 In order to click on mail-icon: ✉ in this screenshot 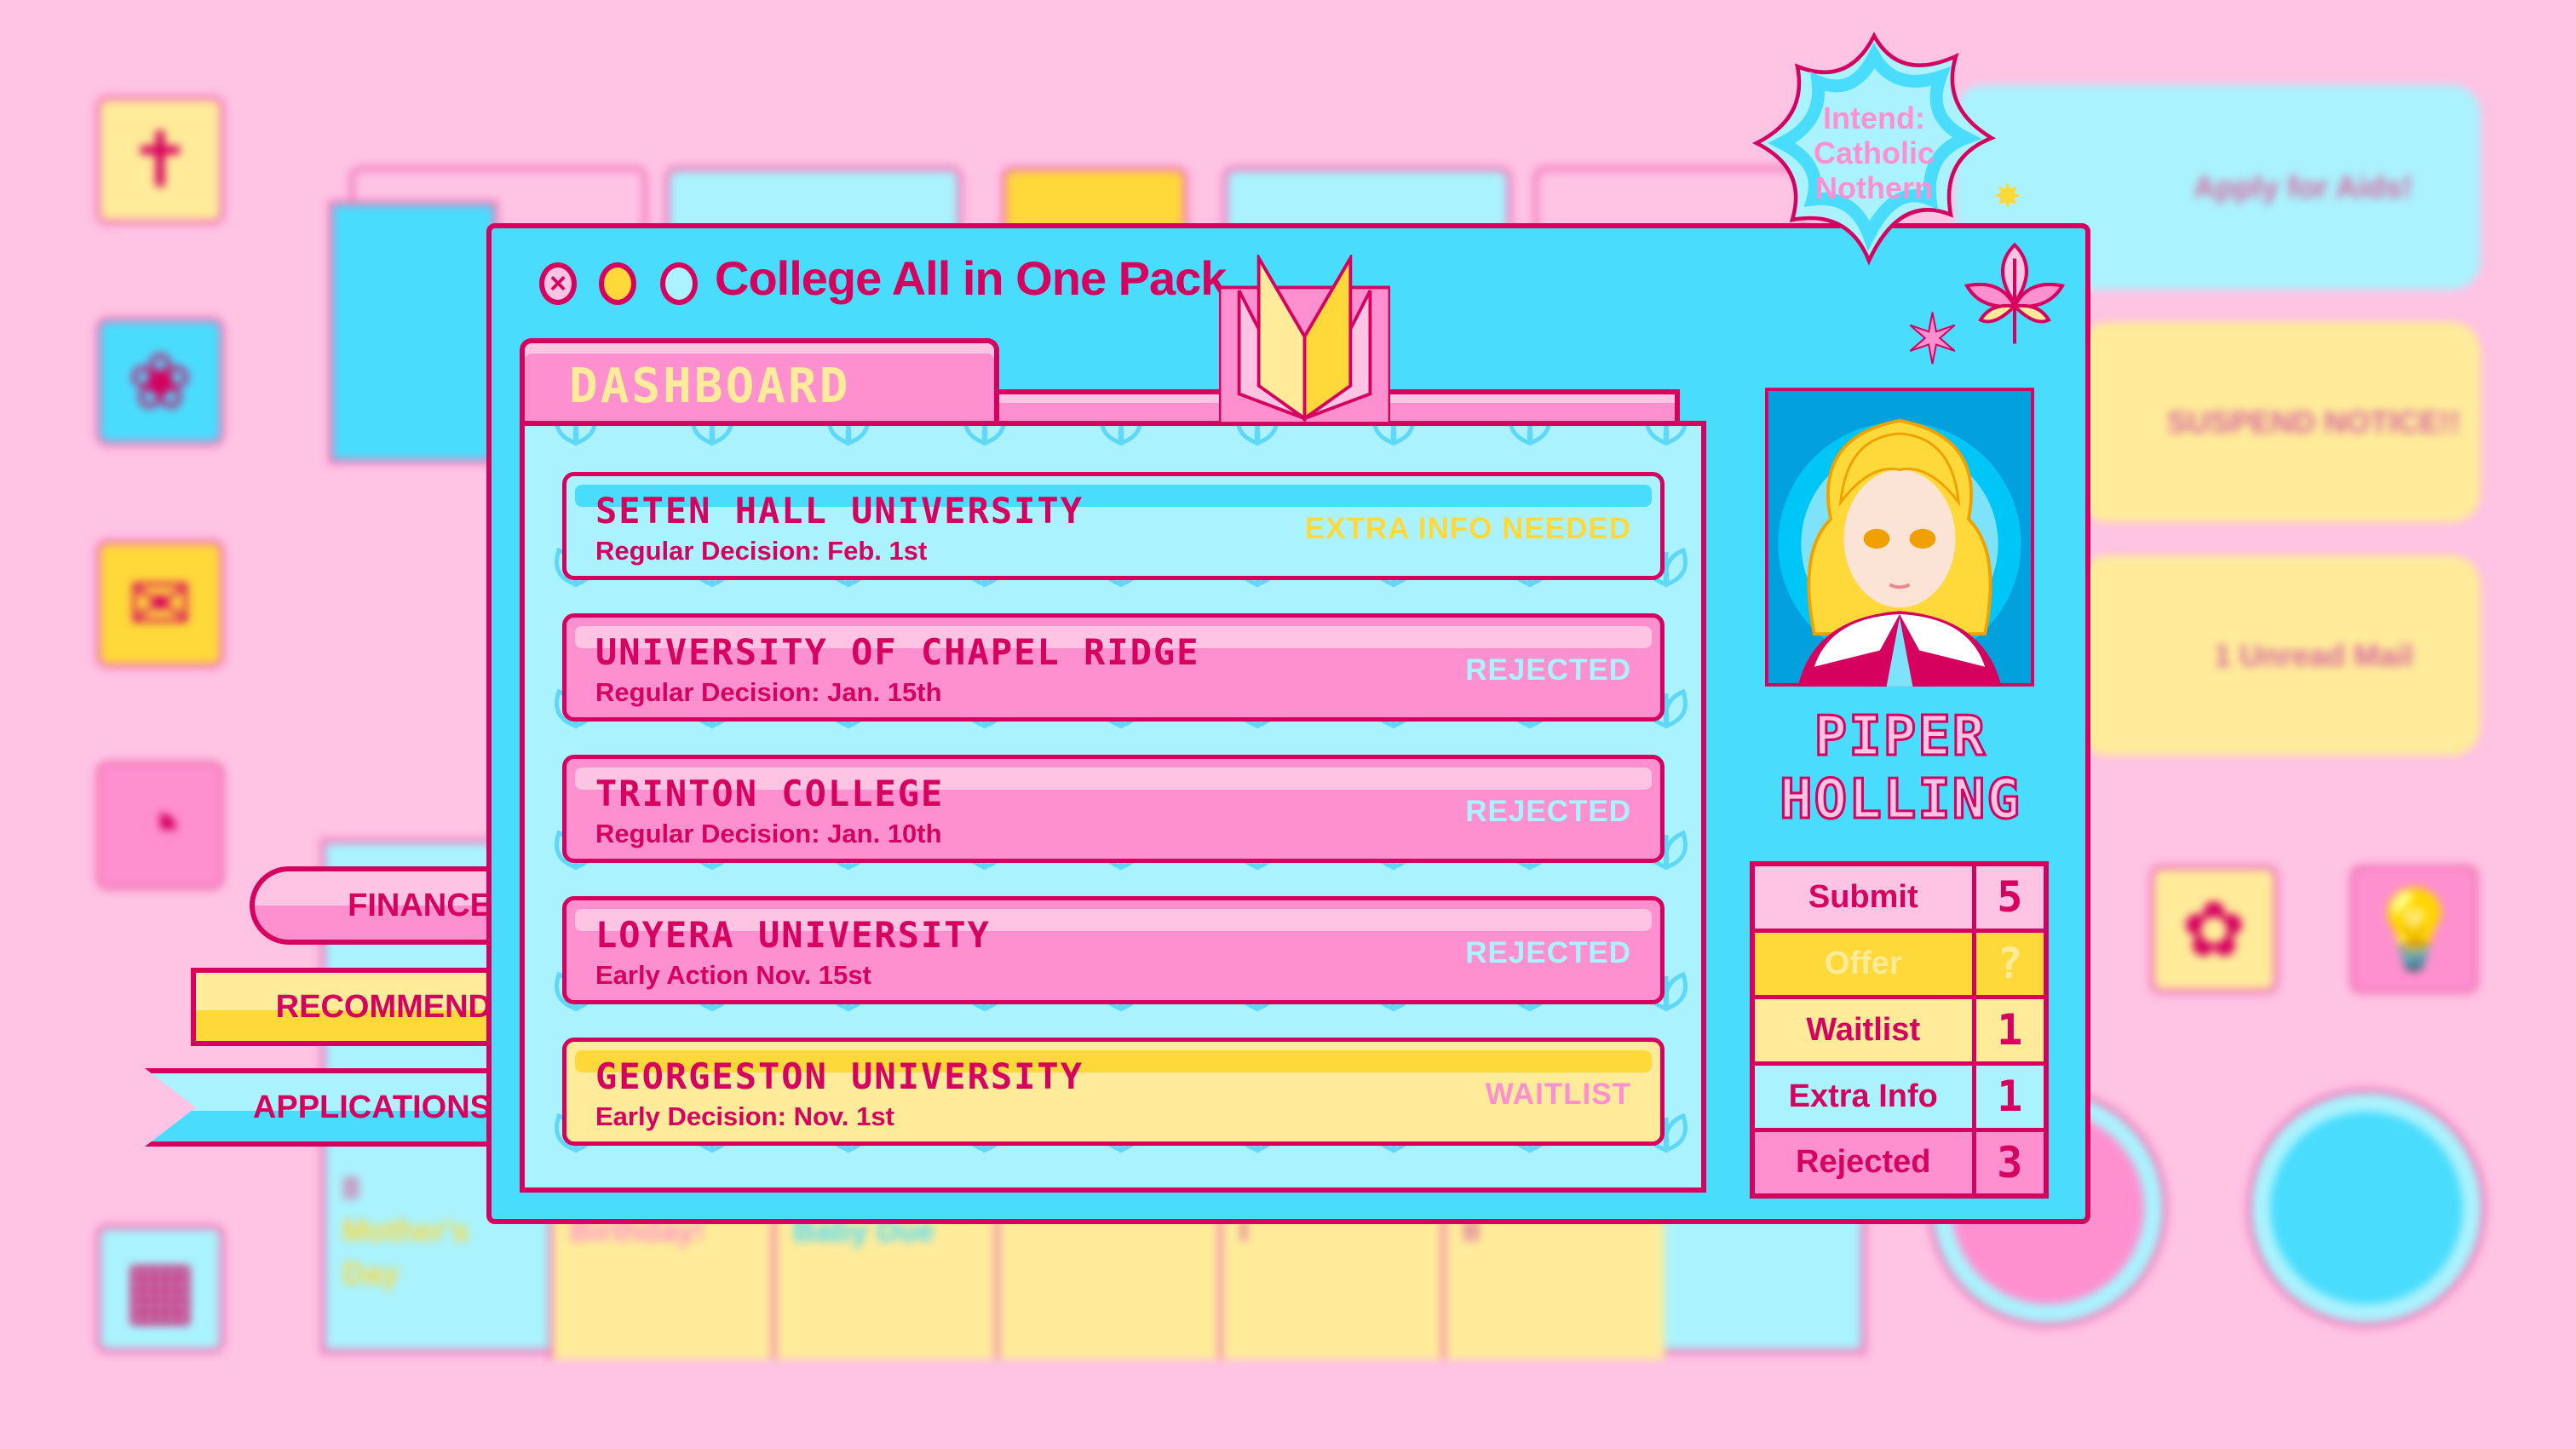, I will do `click(160, 604)`.